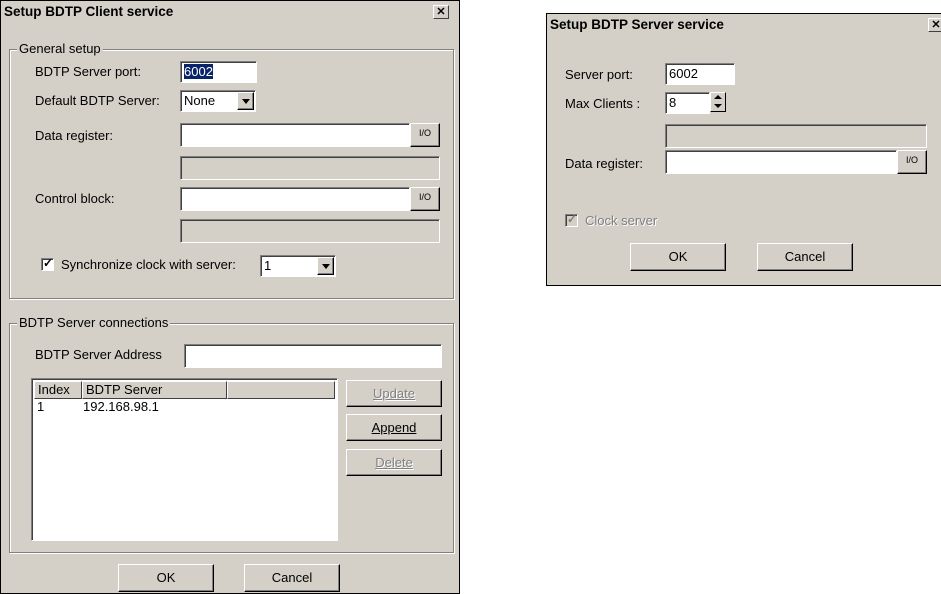  What do you see at coordinates (184, 407) in the screenshot?
I see `table-row: 1 192.168.98.1` at bounding box center [184, 407].